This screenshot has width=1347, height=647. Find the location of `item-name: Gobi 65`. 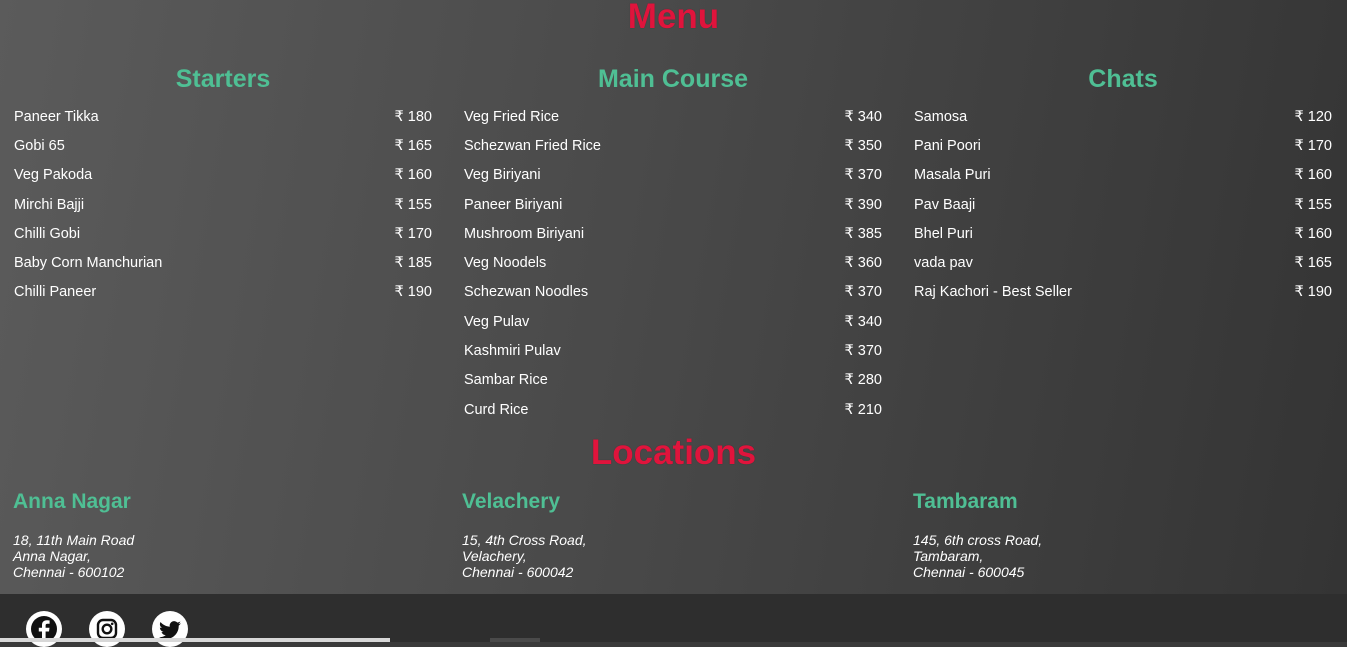

item-name: Gobi 65 is located at coordinates (39, 145).